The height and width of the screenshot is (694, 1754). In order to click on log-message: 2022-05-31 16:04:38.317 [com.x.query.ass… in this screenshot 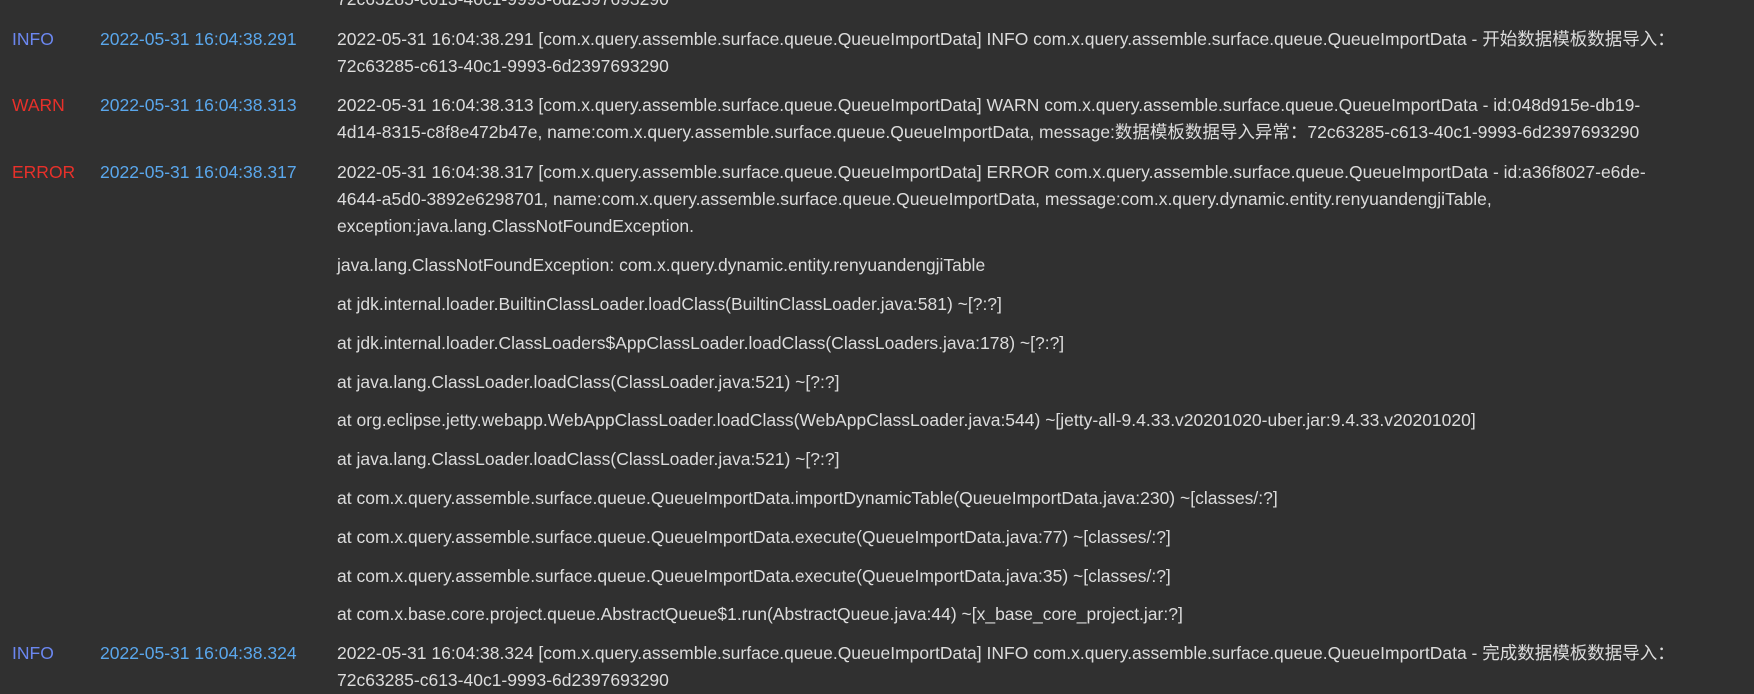, I will do `click(991, 199)`.